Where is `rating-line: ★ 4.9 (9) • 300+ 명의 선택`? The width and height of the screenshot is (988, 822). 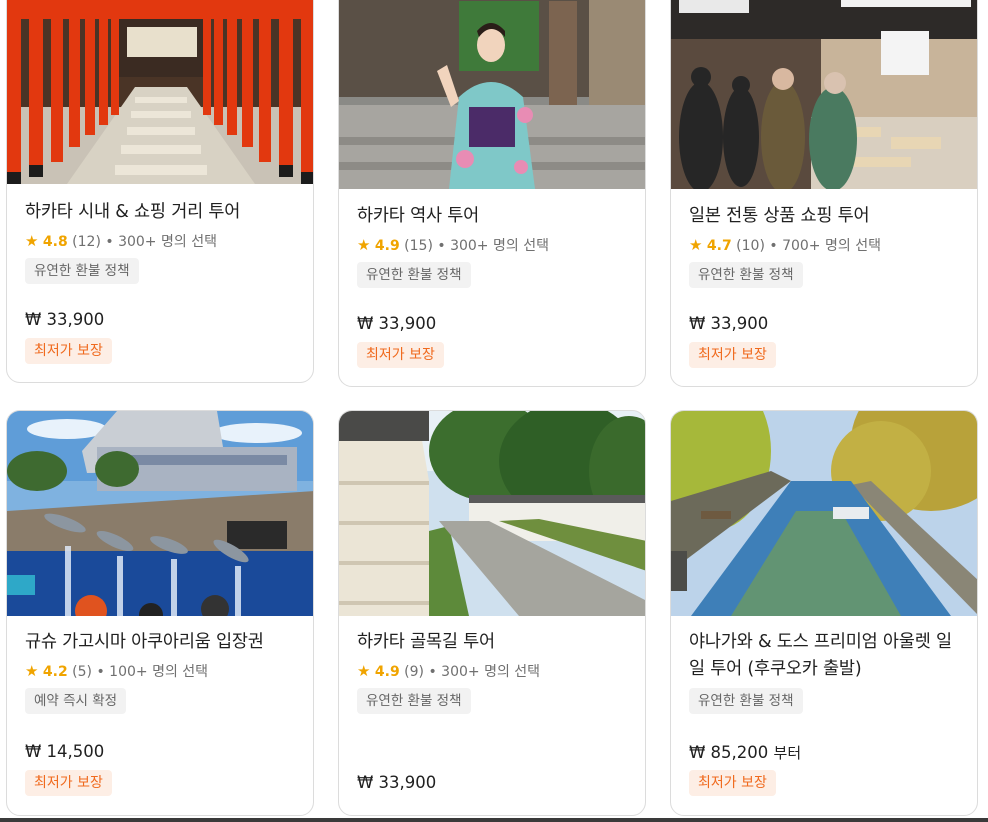
rating-line: ★ 4.9 (9) • 300+ 명의 선택 is located at coordinates (494, 671).